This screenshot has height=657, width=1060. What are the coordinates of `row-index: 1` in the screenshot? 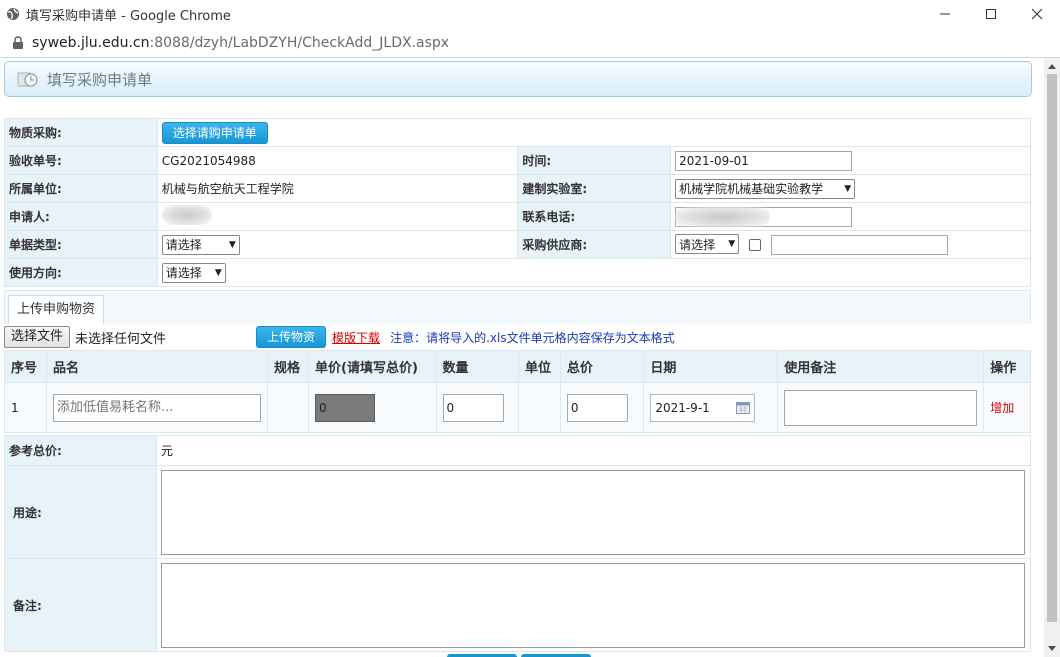 It's located at (25, 407).